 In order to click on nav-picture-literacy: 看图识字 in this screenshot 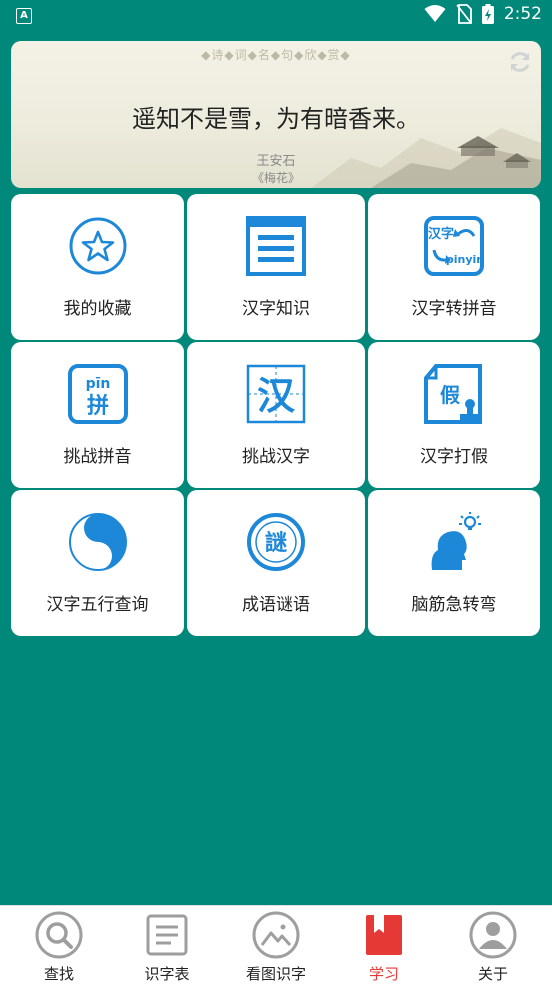, I will do `click(276, 945)`.